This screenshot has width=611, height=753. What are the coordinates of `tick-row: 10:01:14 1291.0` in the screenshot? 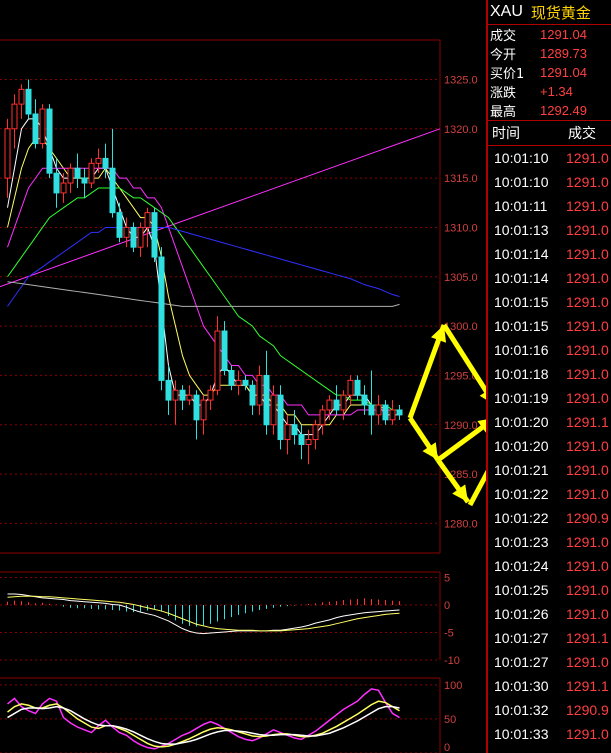 It's located at (549, 254).